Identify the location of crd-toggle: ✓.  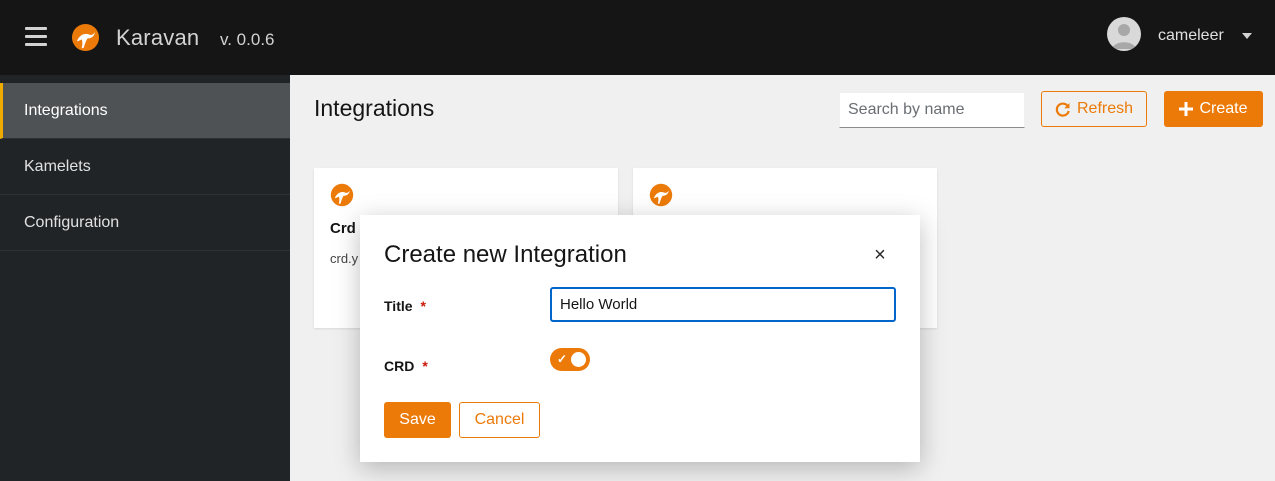
(570, 359).